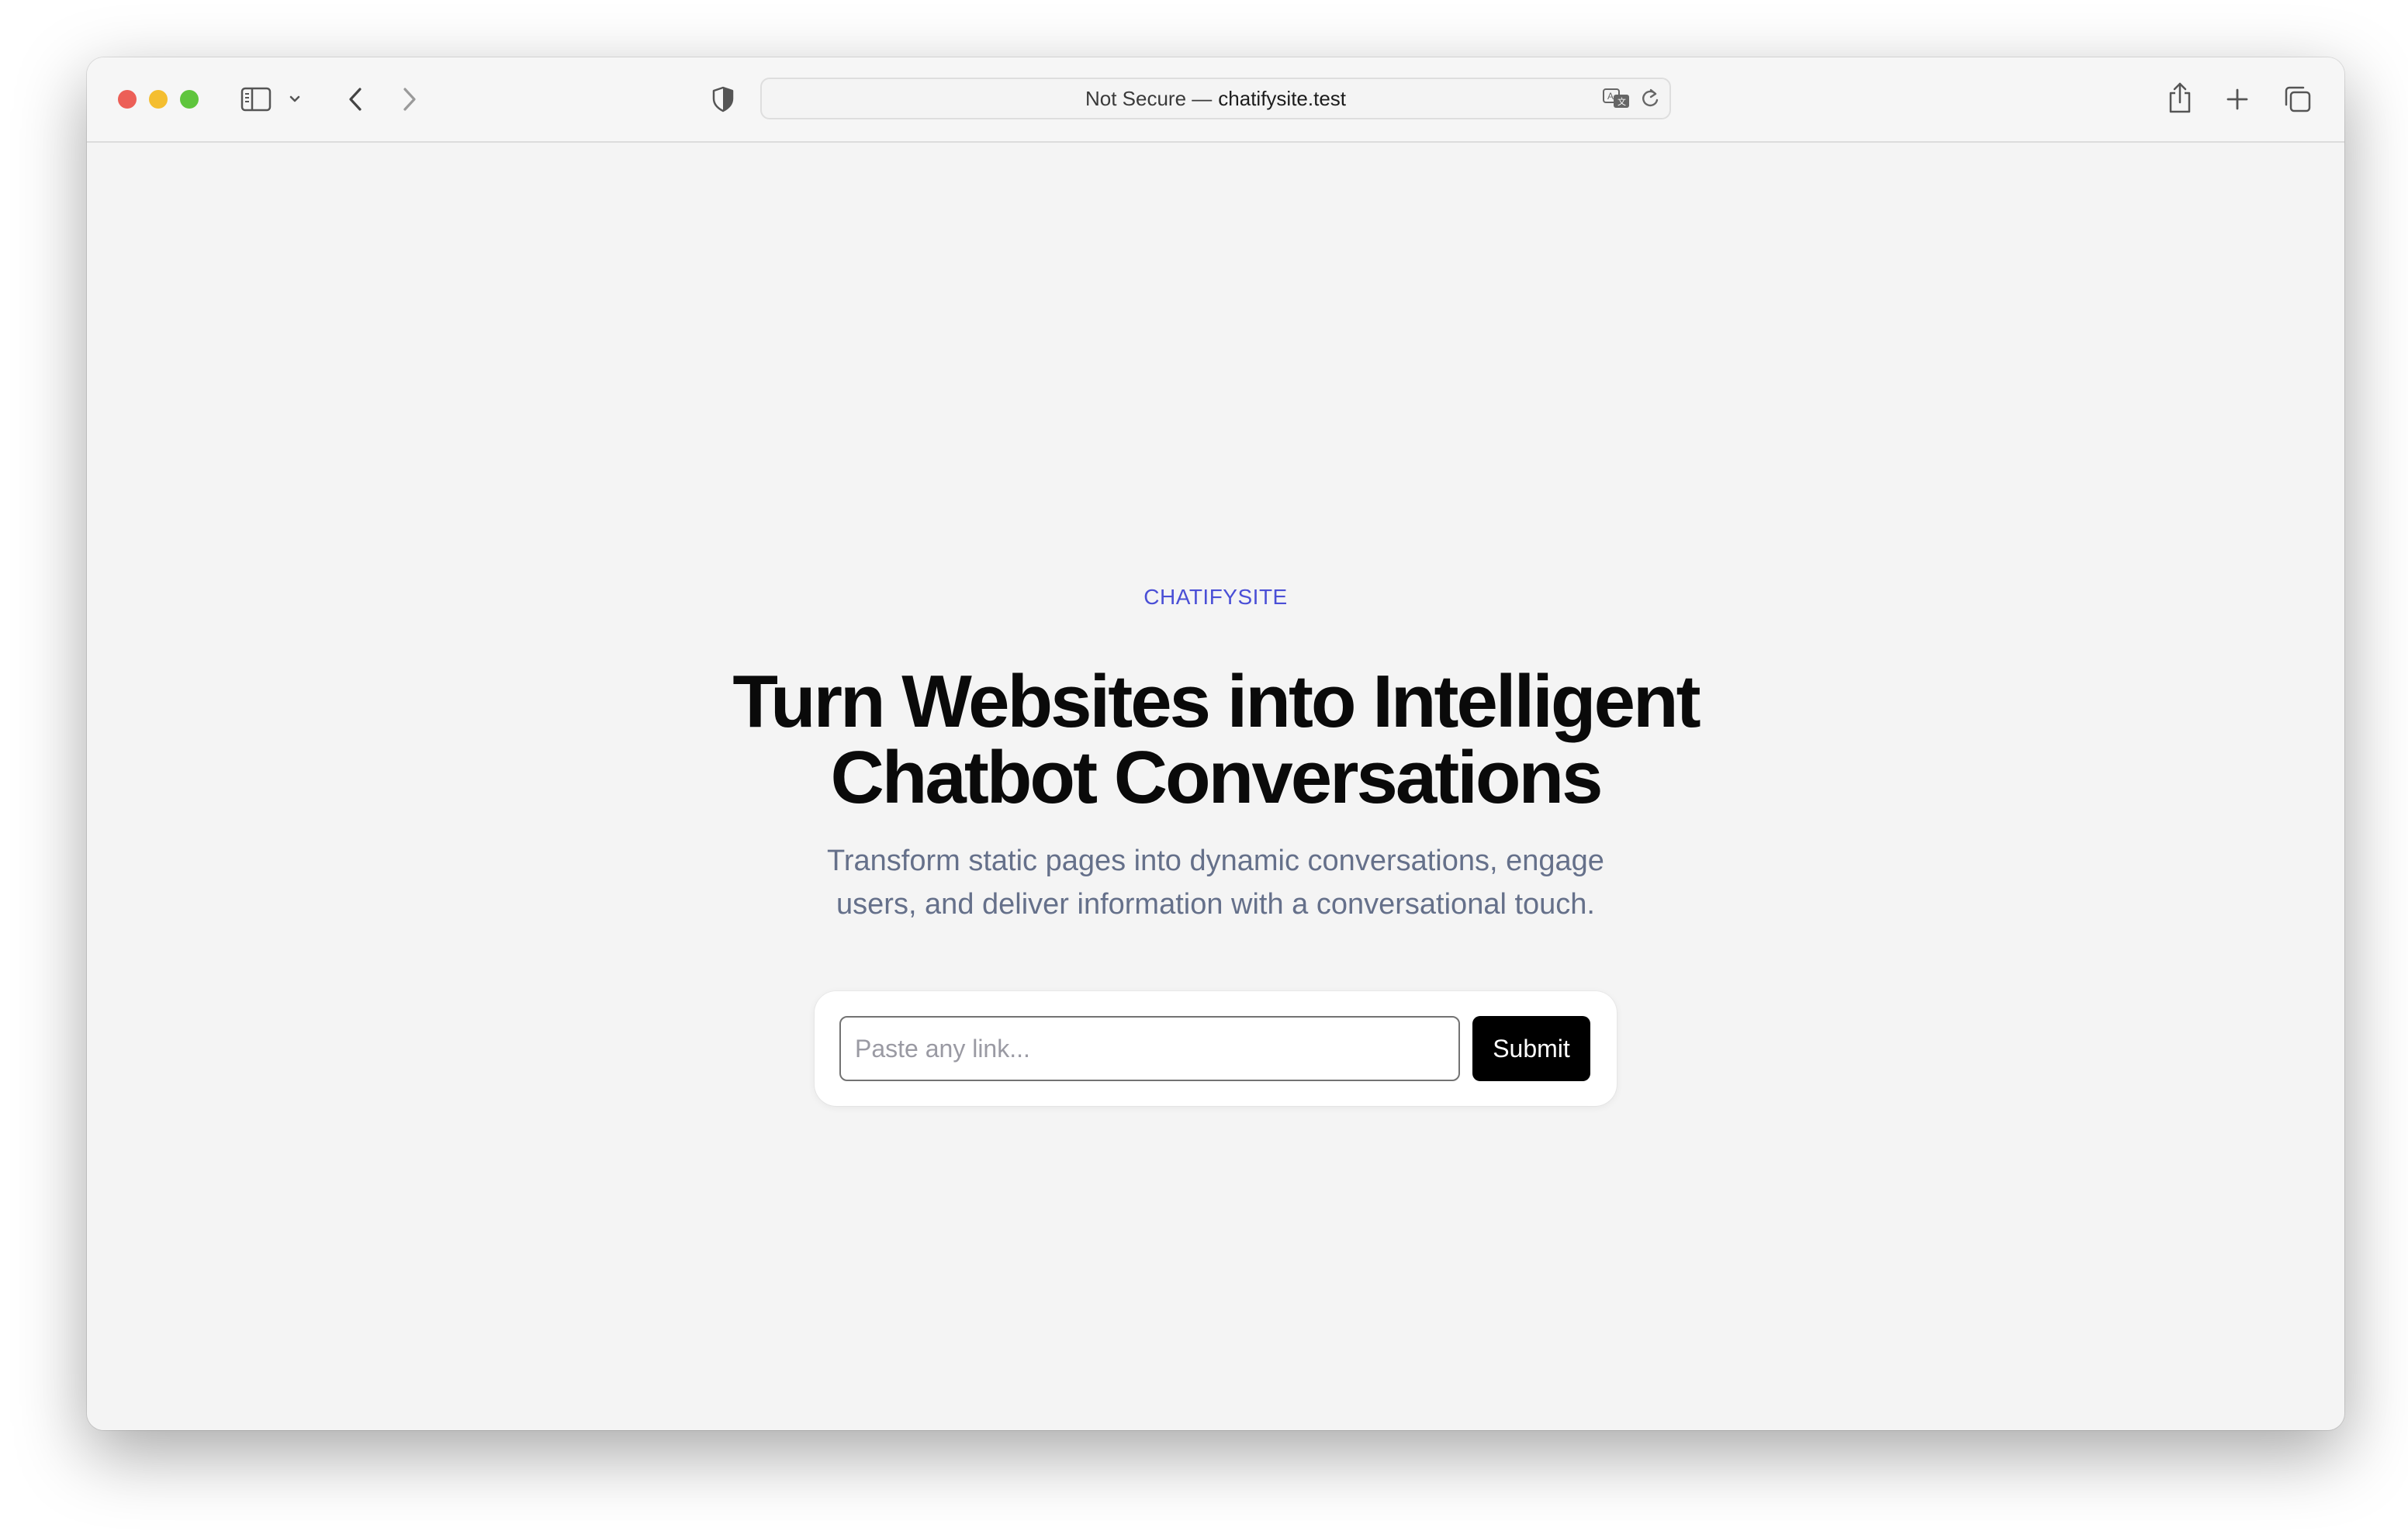  I want to click on link-form: Submit, so click(1216, 1048).